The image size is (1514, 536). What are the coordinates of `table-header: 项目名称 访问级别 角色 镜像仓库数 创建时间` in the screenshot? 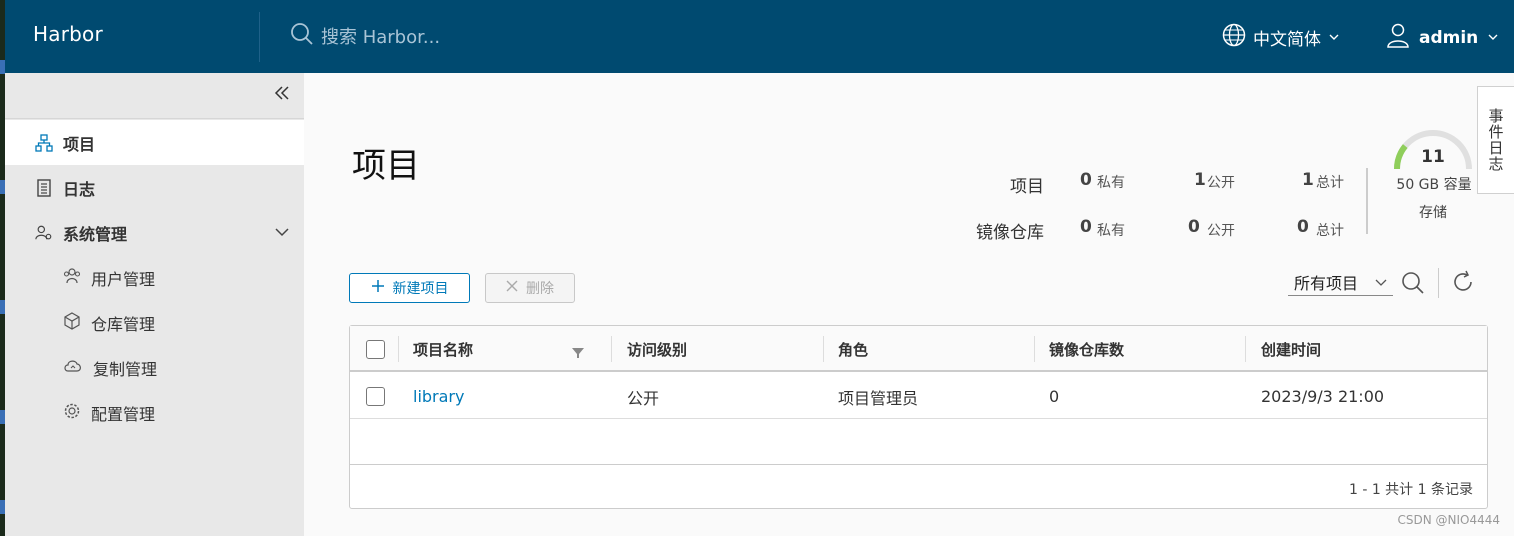 It's located at (918, 349).